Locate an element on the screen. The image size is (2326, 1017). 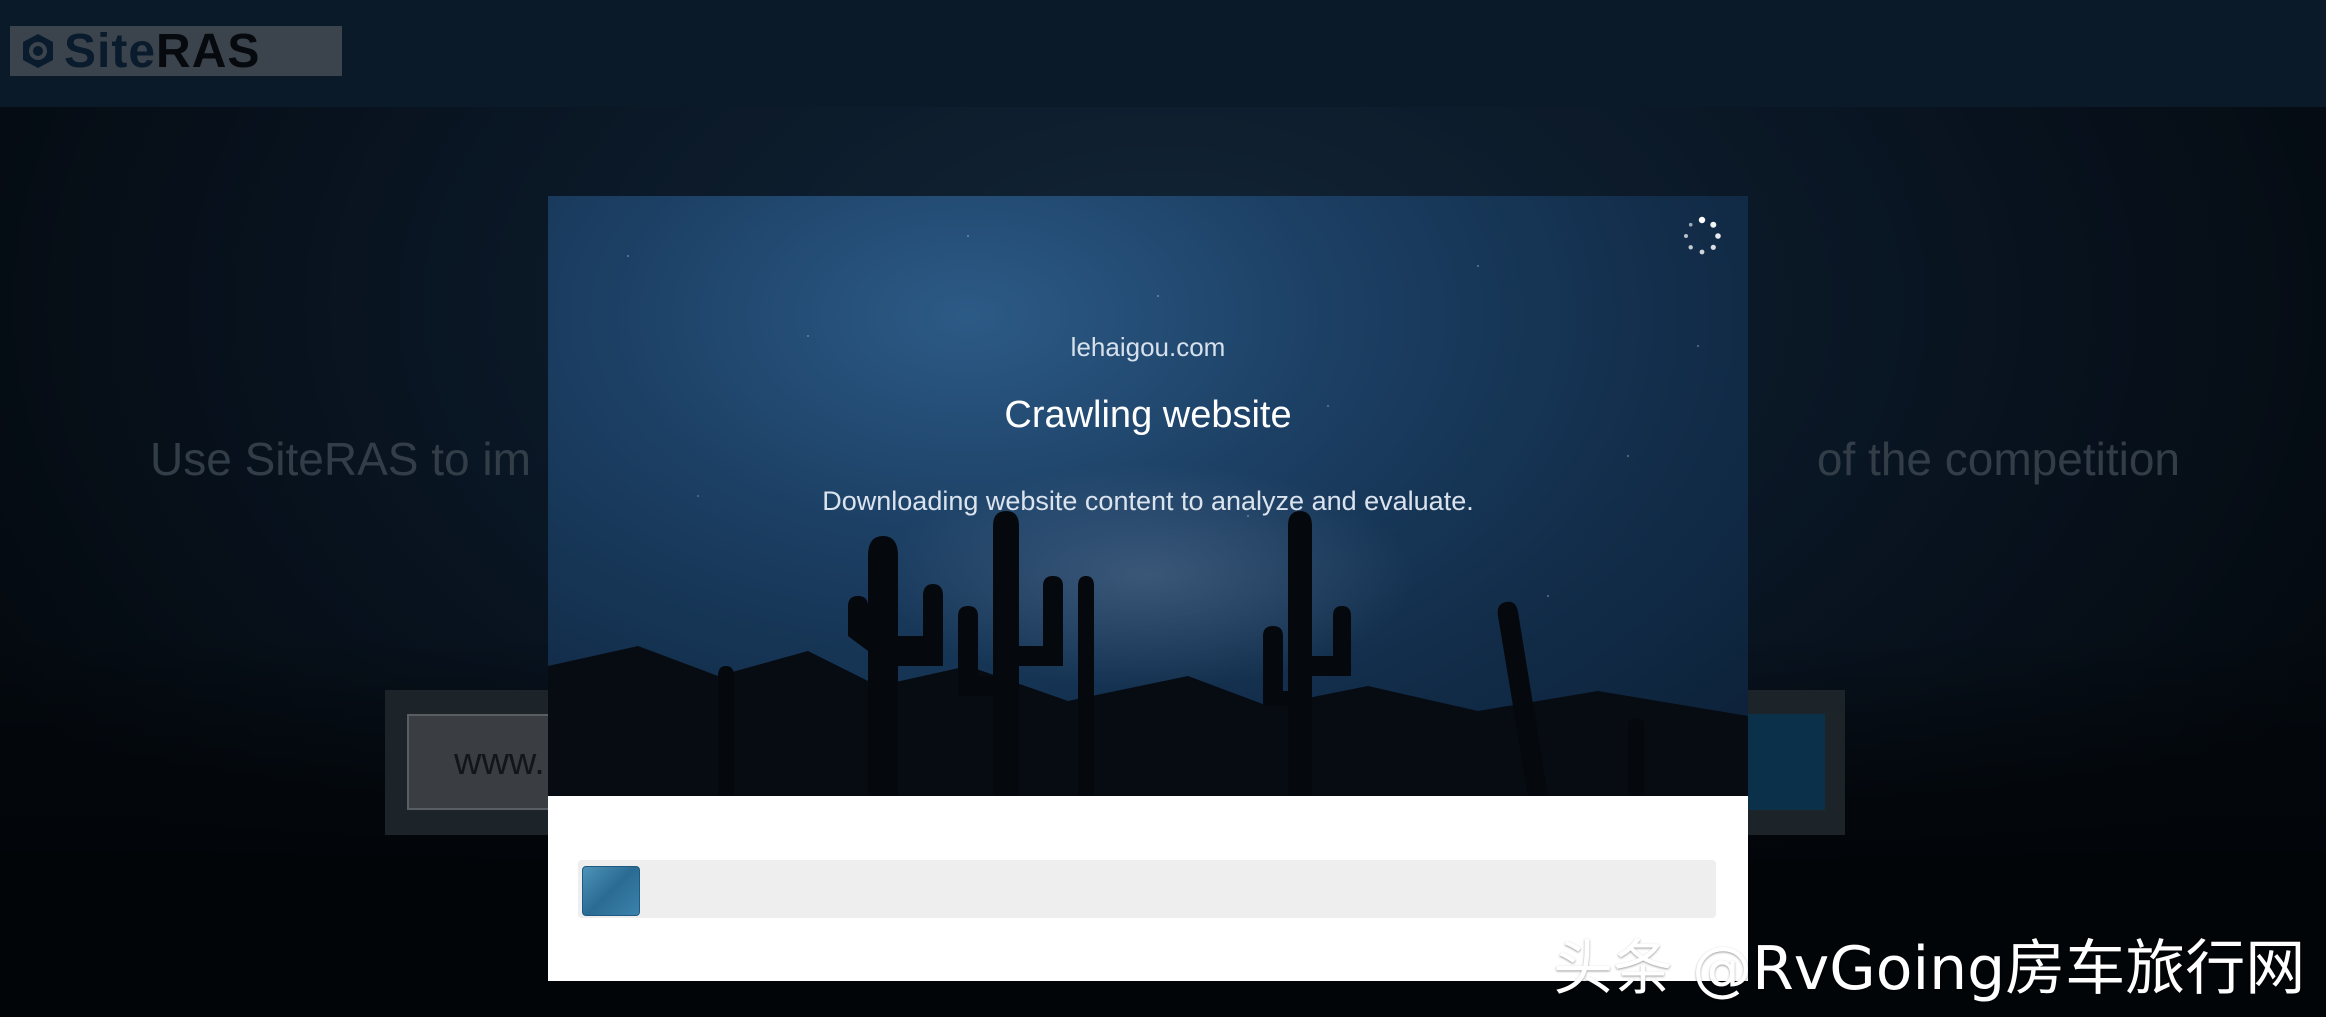
progress-bar is located at coordinates (1147, 889).